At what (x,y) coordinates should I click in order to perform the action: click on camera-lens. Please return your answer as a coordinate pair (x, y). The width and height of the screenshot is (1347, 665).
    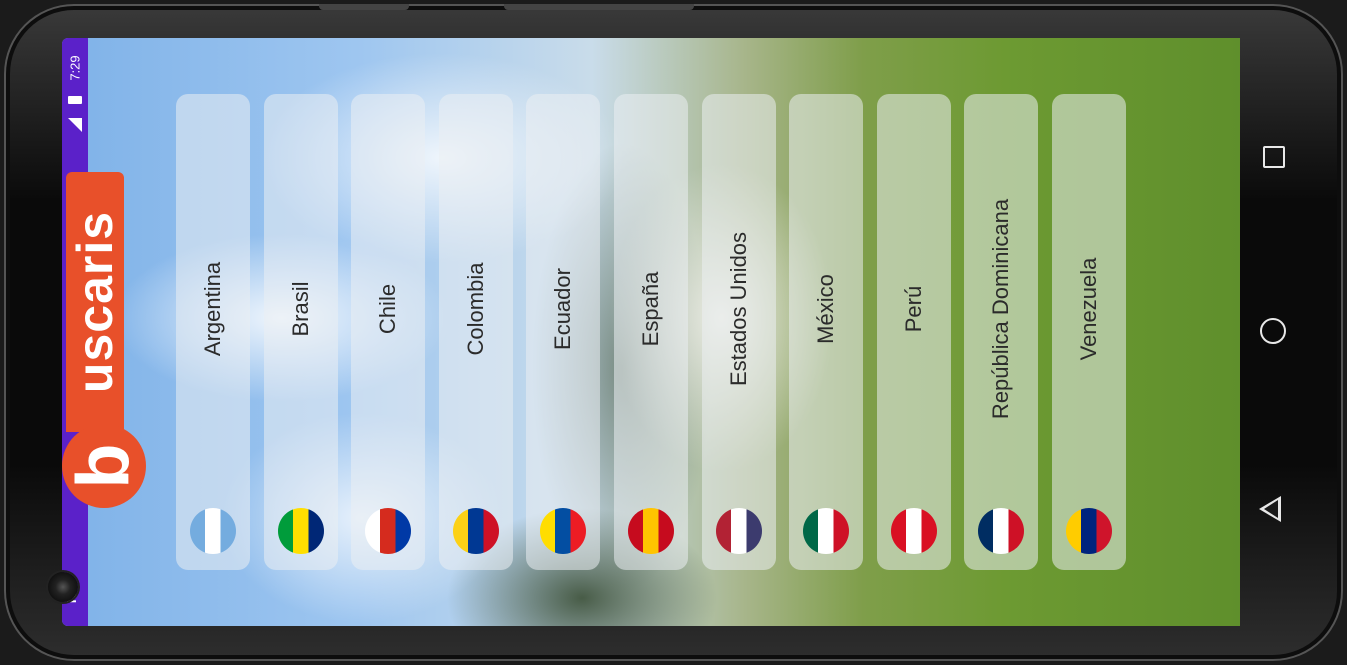
    Looking at the image, I should click on (63, 587).